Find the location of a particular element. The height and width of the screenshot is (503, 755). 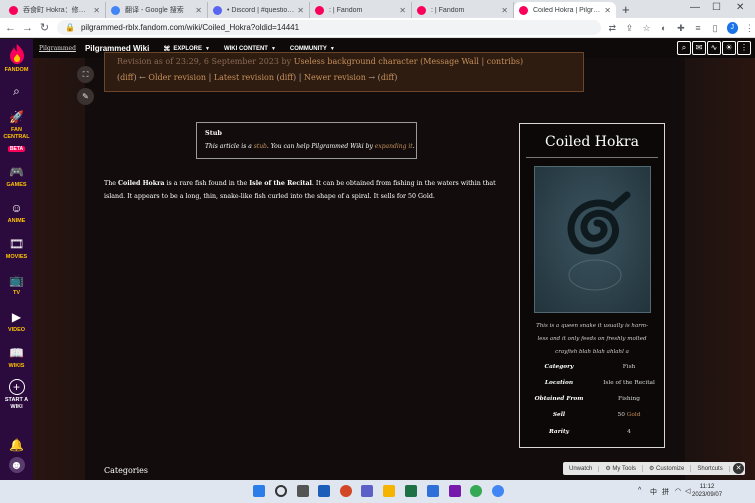

infobox-label: Location is located at coordinates (559, 383).